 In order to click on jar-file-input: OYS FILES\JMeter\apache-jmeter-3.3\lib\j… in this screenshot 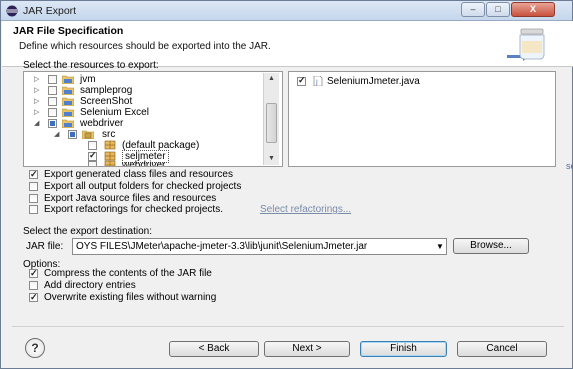, I will do `click(259, 246)`.